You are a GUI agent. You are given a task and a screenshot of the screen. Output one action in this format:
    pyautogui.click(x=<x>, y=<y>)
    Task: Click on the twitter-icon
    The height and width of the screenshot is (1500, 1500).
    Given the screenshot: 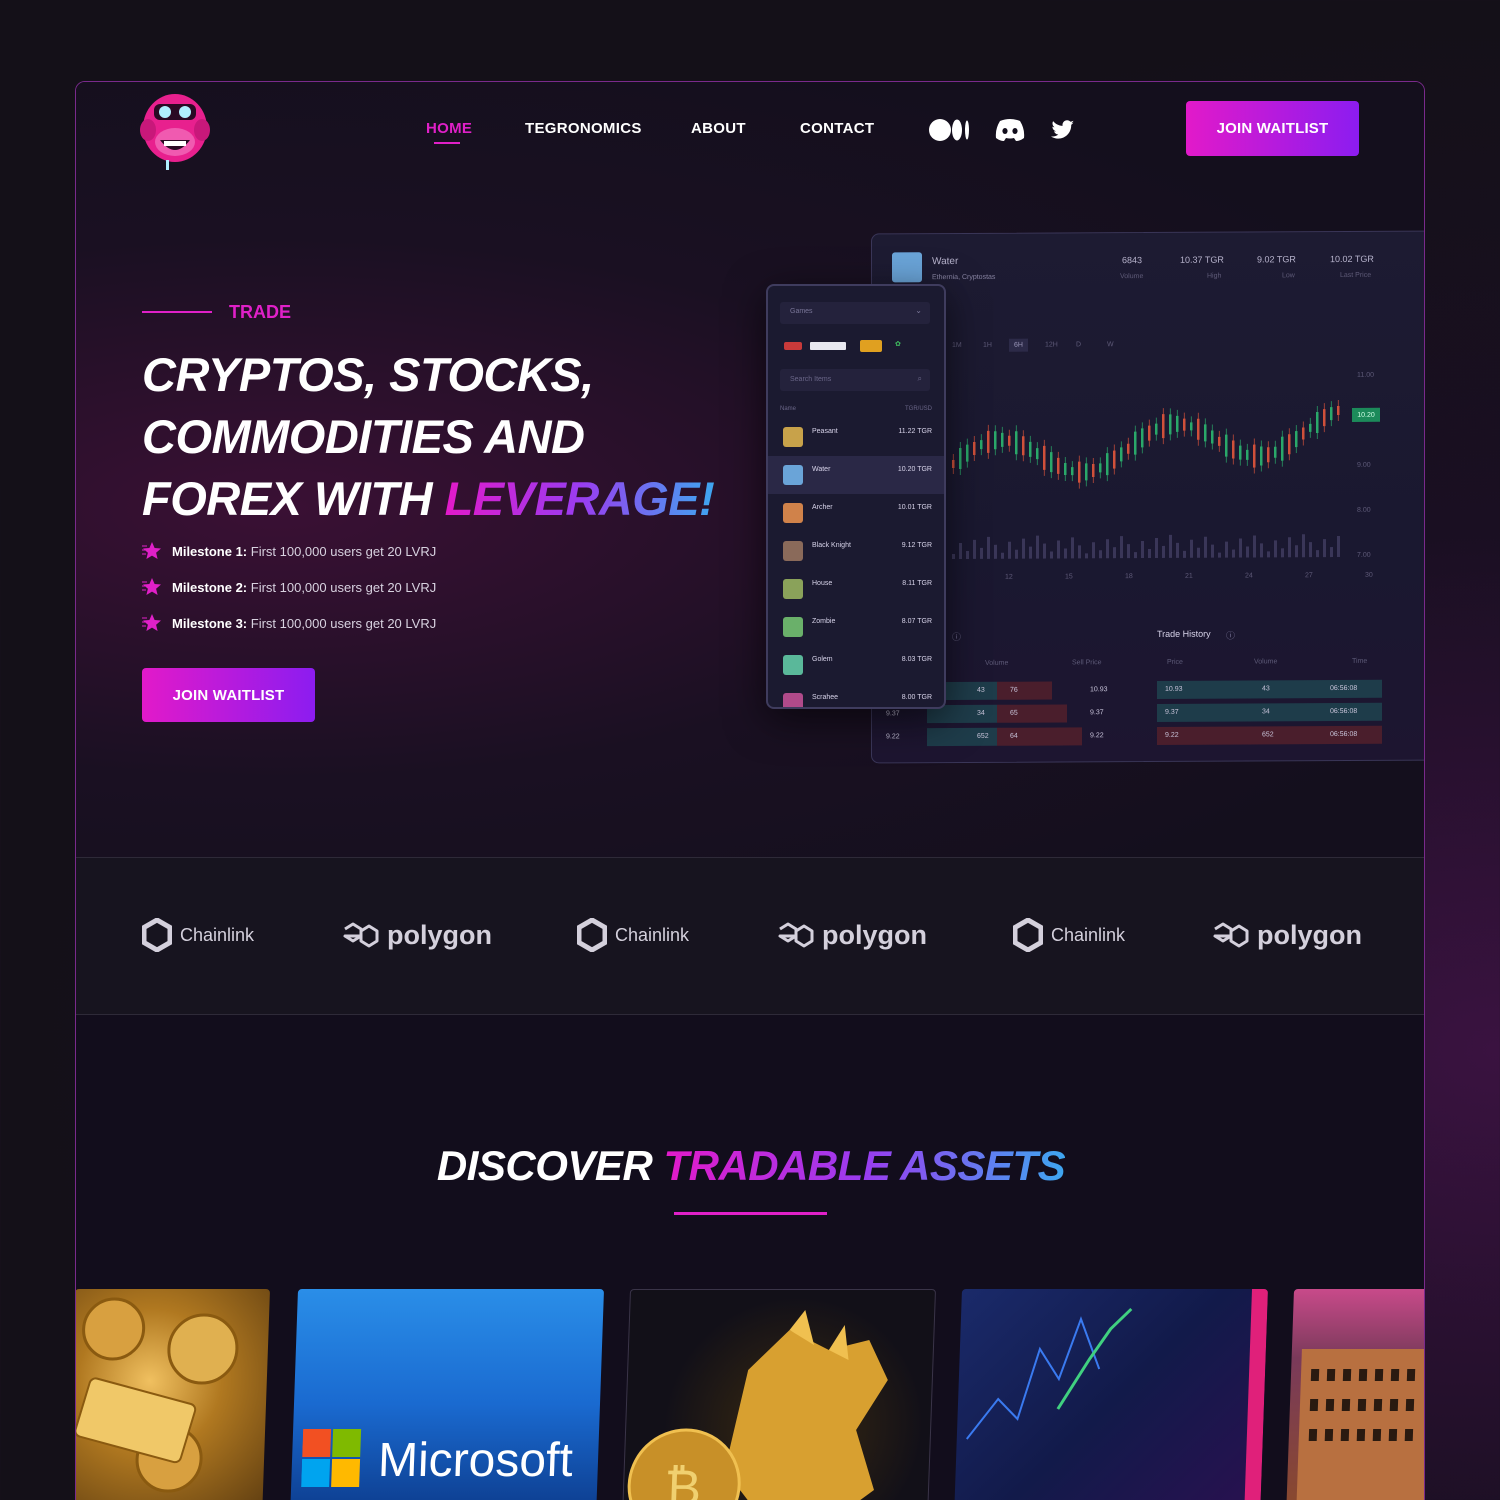 What is the action you would take?
    pyautogui.click(x=1063, y=130)
    